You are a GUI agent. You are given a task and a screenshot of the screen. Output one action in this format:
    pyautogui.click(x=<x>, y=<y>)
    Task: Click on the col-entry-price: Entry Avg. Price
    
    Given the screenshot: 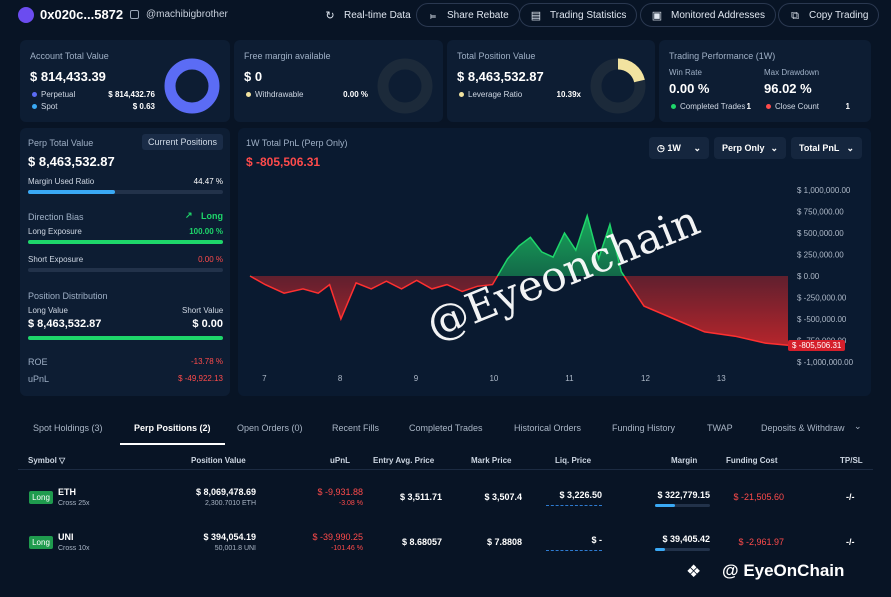 What is the action you would take?
    pyautogui.click(x=403, y=460)
    